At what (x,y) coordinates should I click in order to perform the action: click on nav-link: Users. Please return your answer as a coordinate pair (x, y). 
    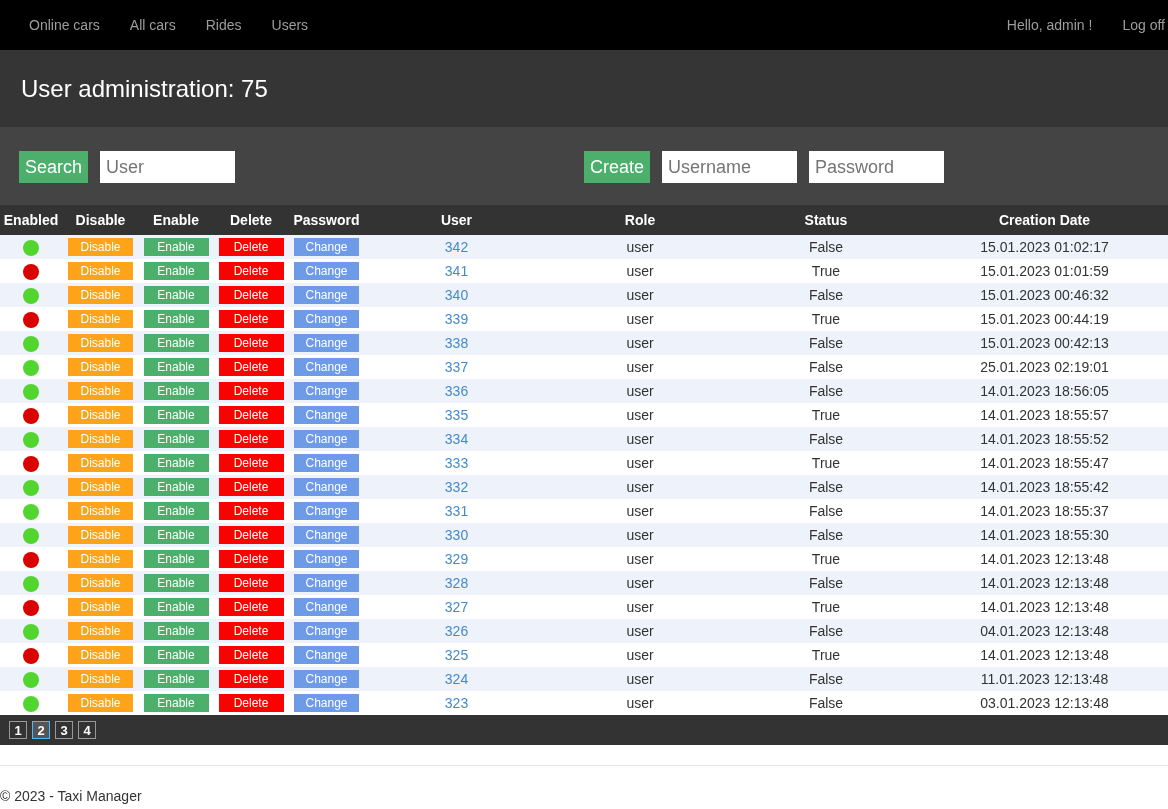
    Looking at the image, I should click on (290, 25).